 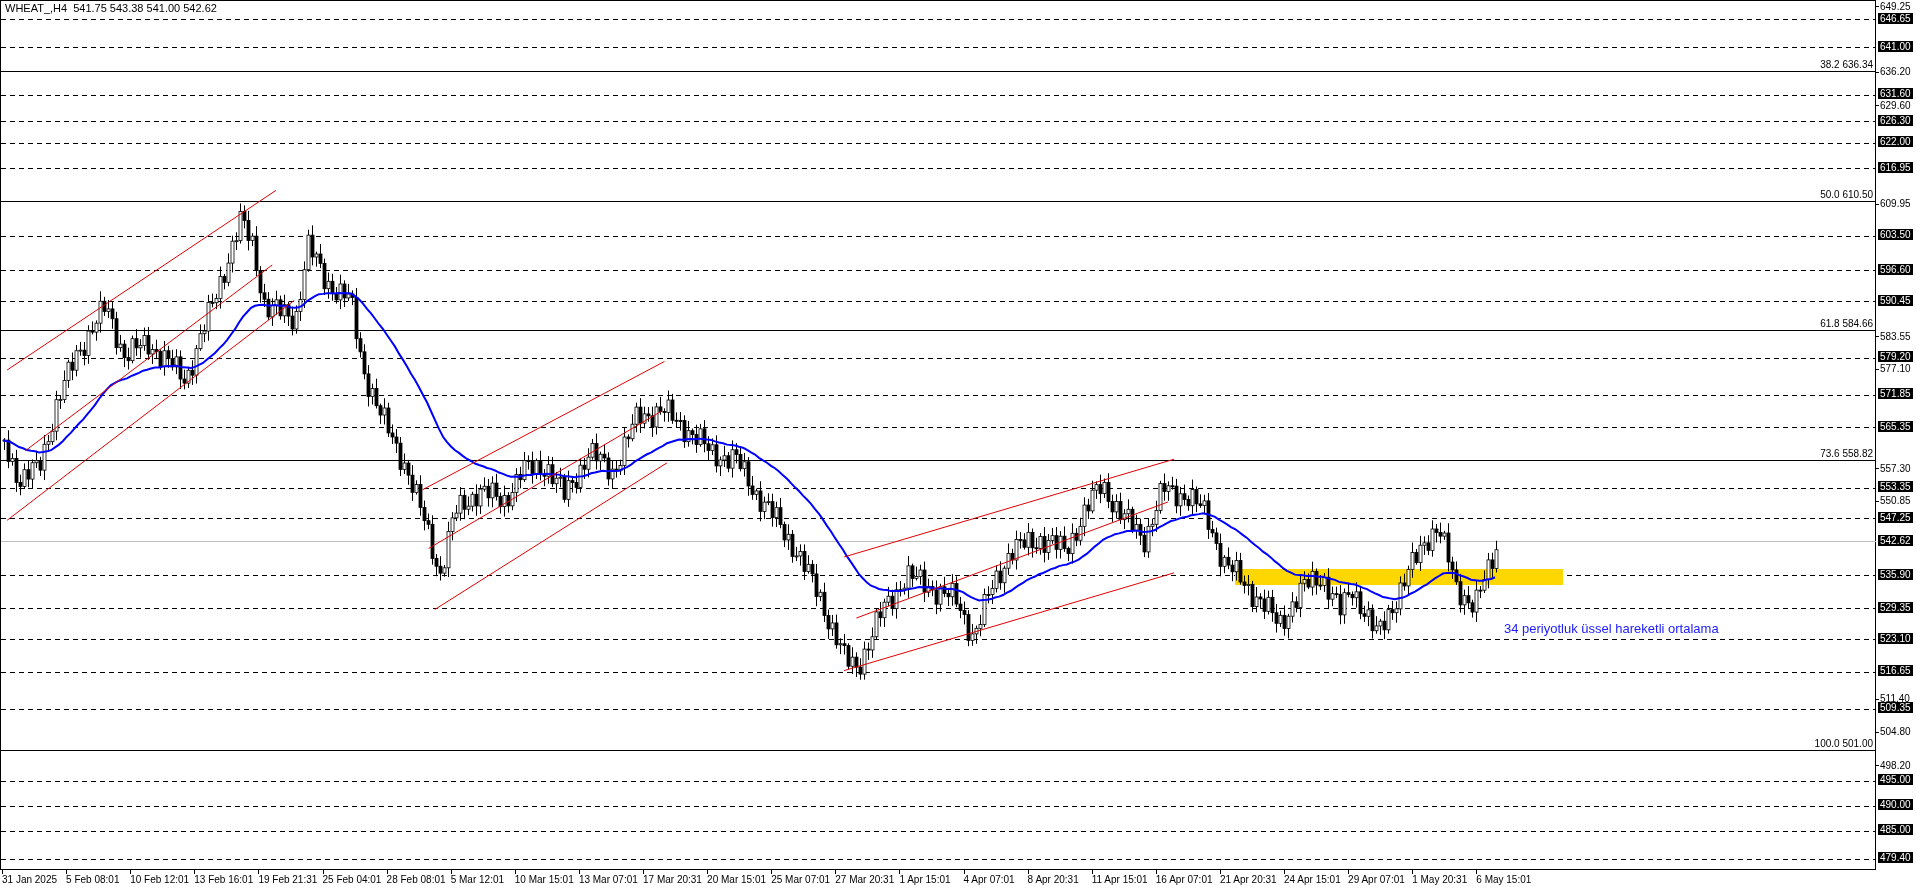 I want to click on time-label: 28 Feb 08:01, so click(x=416, y=880).